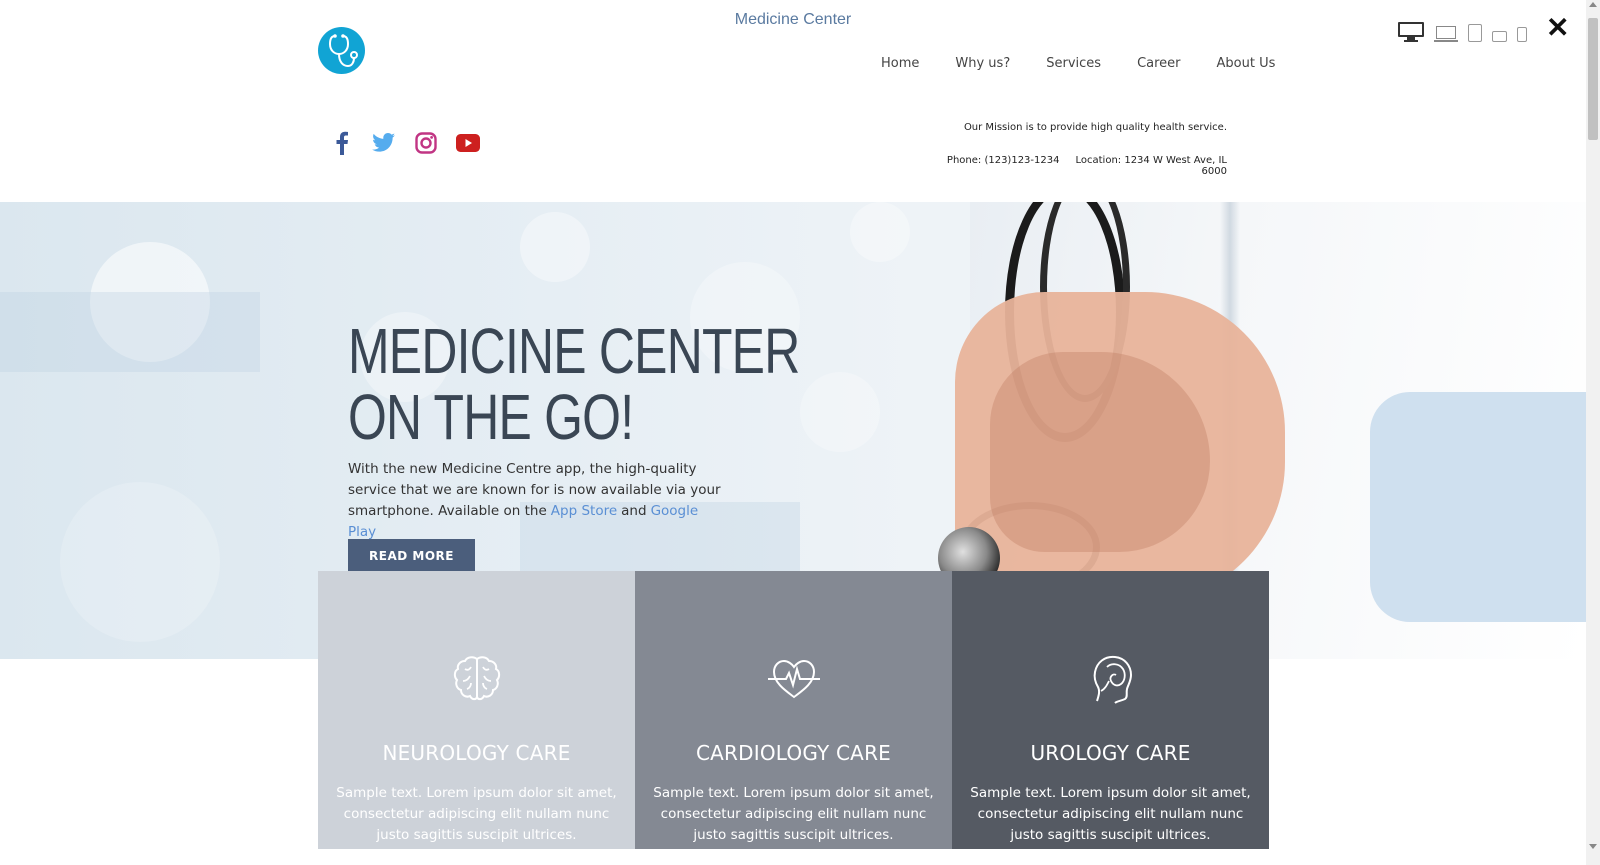 Image resolution: width=1600 pixels, height=865 pixels. Describe the element at coordinates (1593, 79) in the screenshot. I see `scroll-thumb` at that location.